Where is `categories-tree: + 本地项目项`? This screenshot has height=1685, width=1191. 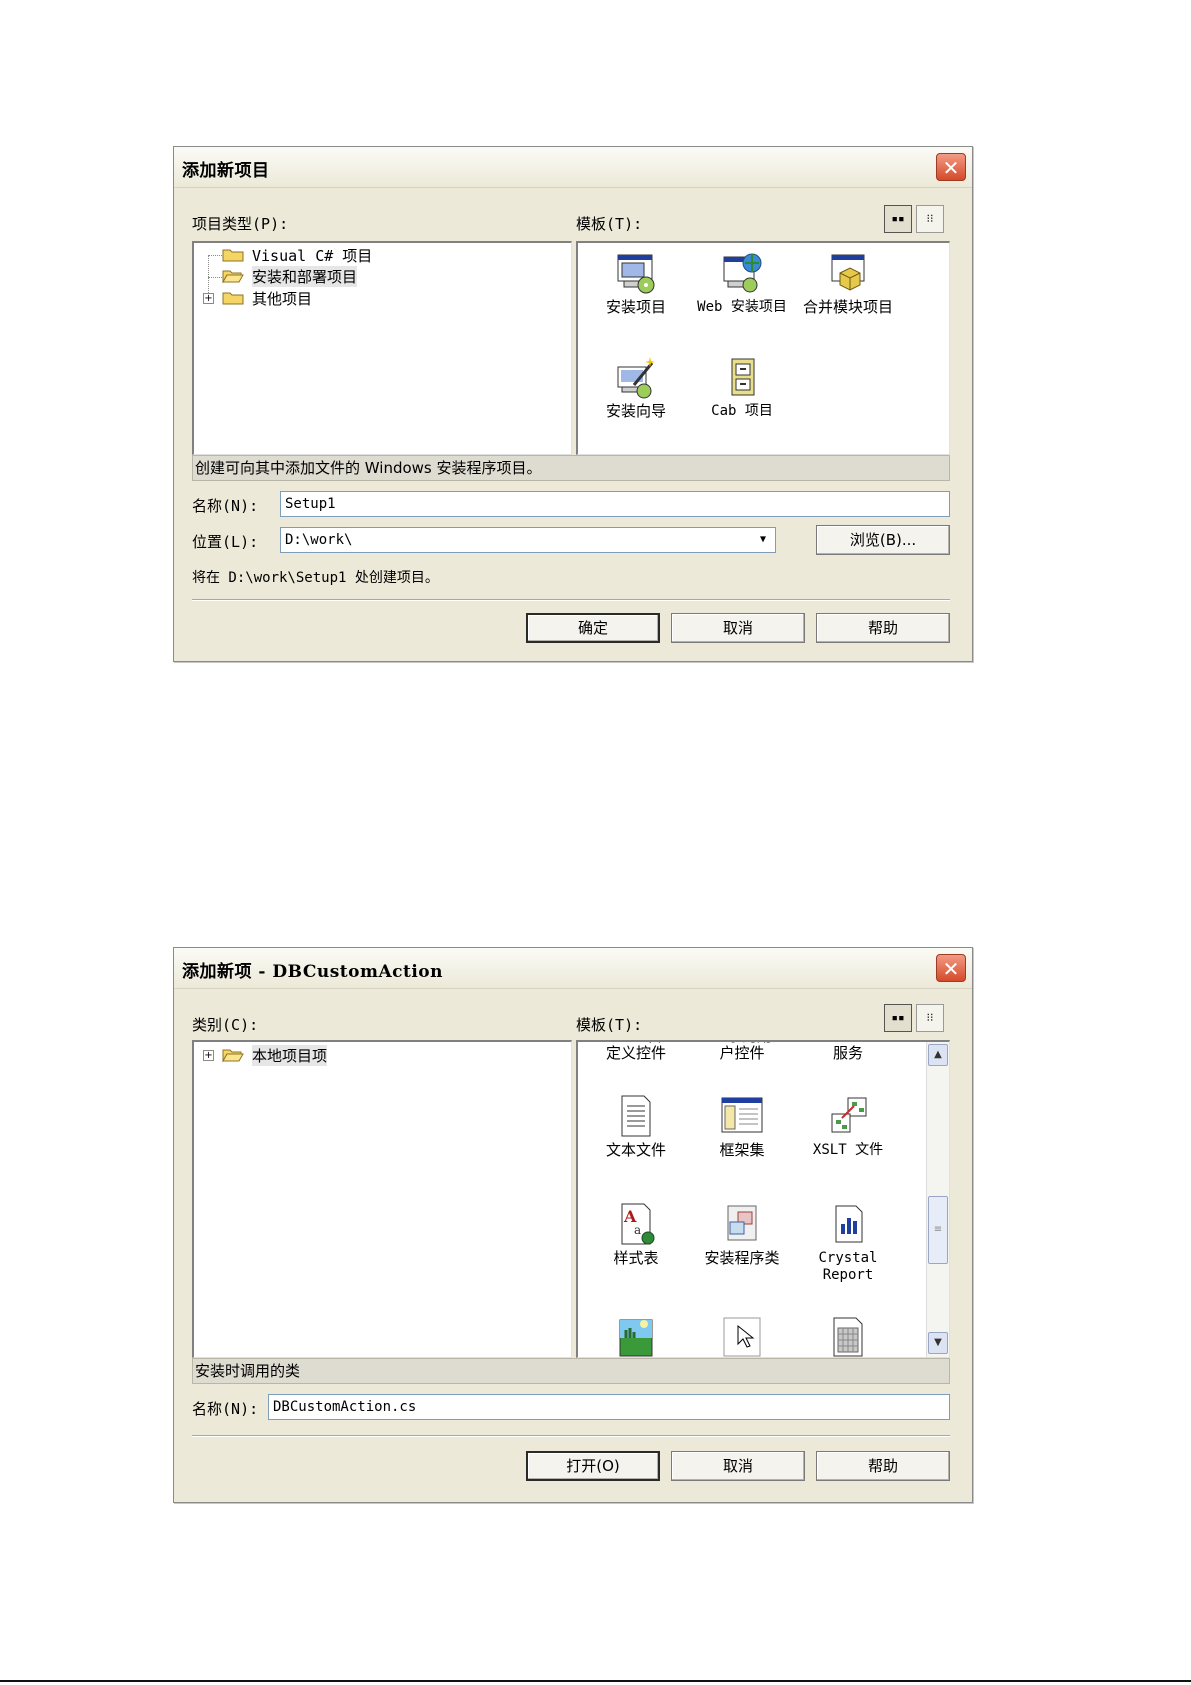 categories-tree: + 本地项目项 is located at coordinates (382, 1199).